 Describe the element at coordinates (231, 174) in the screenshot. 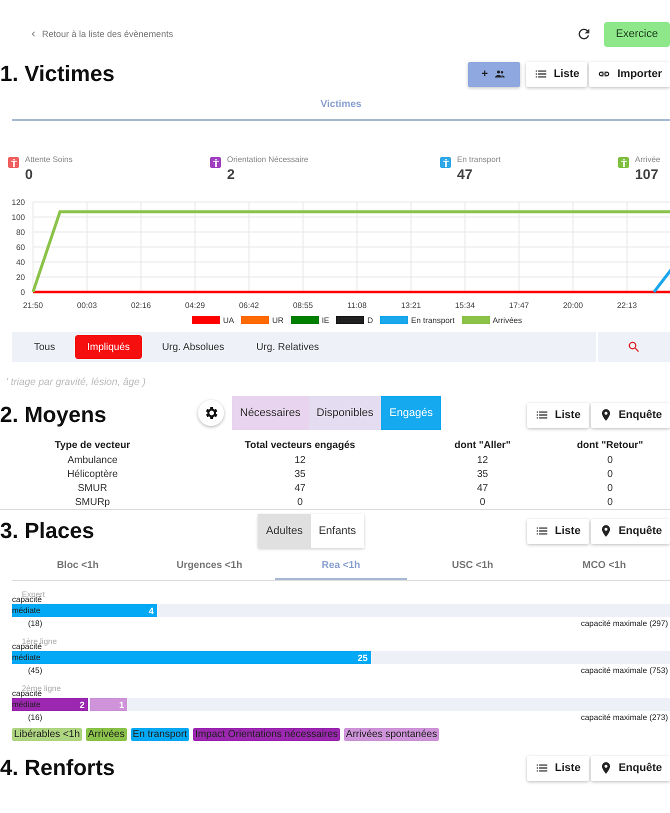

I see `stat-value: 2` at that location.